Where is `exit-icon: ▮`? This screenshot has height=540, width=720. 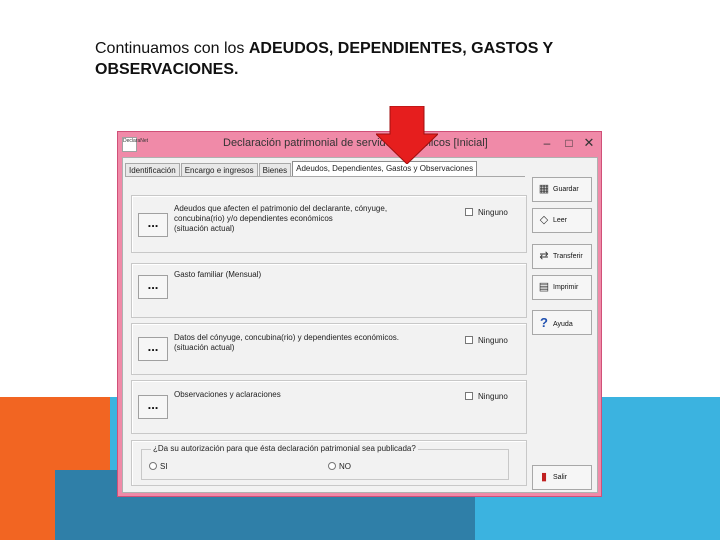
exit-icon: ▮ is located at coordinates (544, 477).